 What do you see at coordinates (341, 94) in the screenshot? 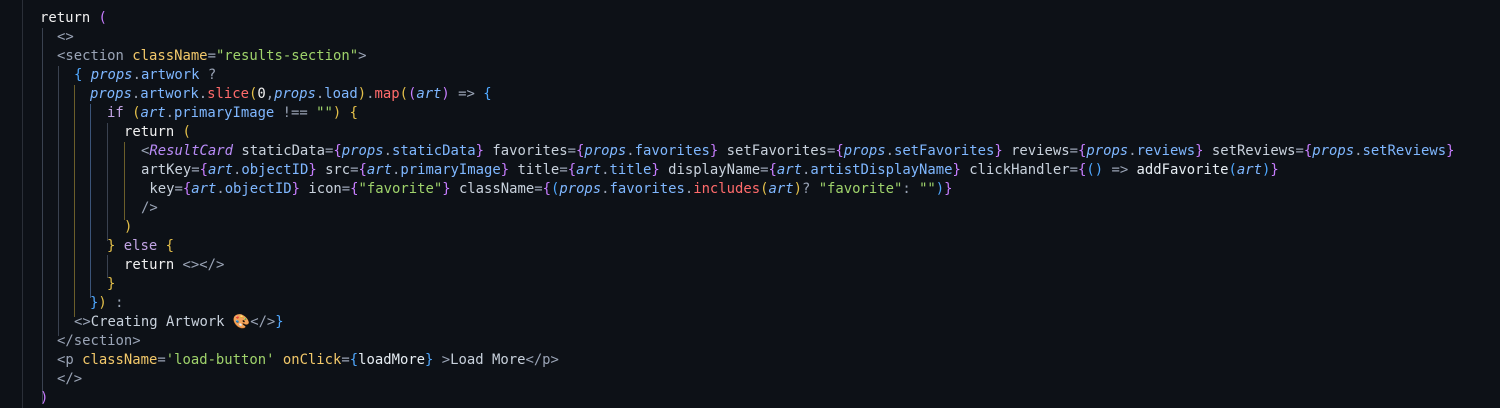
I see `code-token: load` at bounding box center [341, 94].